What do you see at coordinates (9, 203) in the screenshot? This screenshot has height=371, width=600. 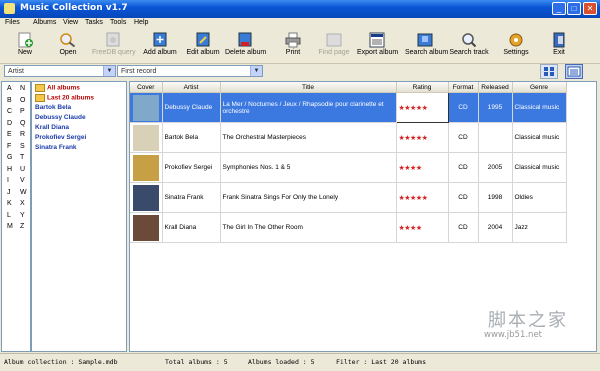 I see `letter-index-item: K` at bounding box center [9, 203].